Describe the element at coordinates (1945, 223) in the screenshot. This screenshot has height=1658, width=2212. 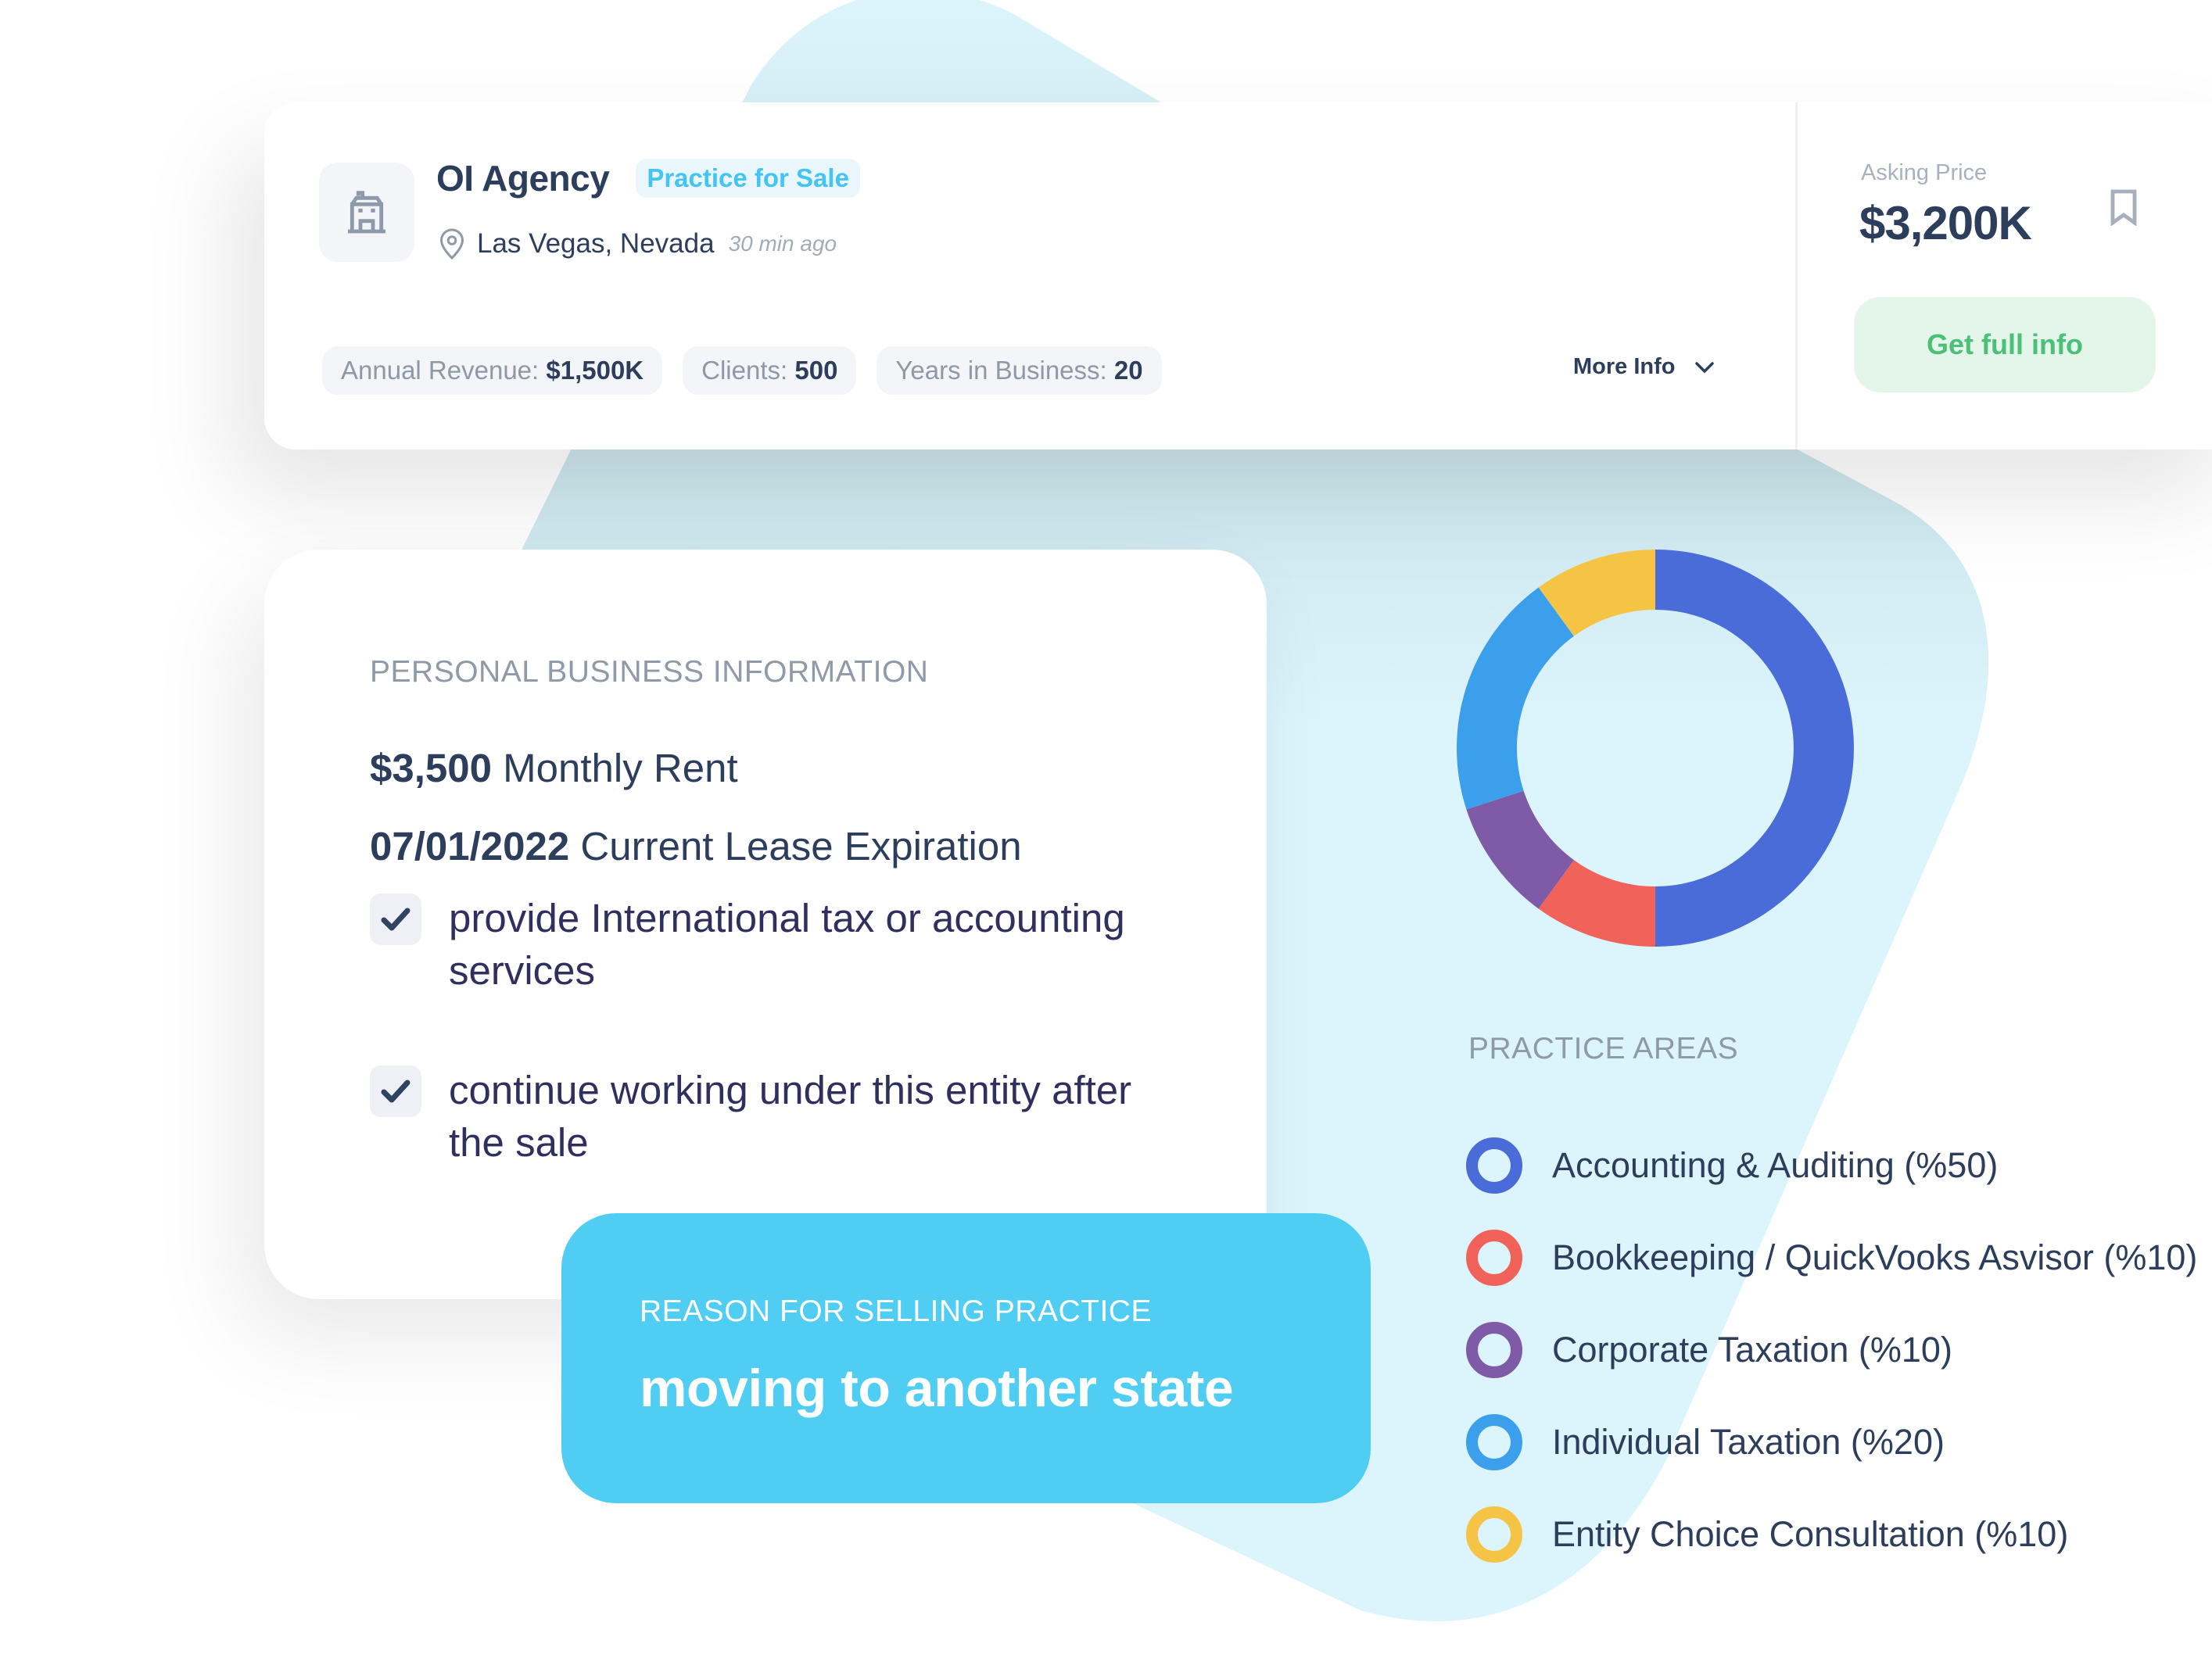
I see `asking-price-value: $3,200K` at that location.